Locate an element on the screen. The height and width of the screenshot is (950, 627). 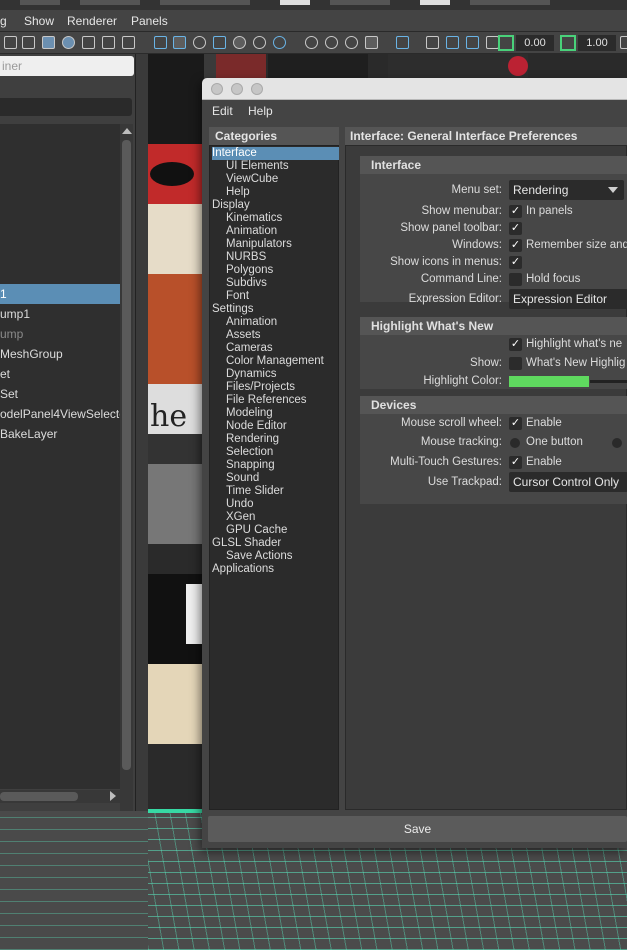
section-devices-header: Devices is located at coordinates (493, 405).